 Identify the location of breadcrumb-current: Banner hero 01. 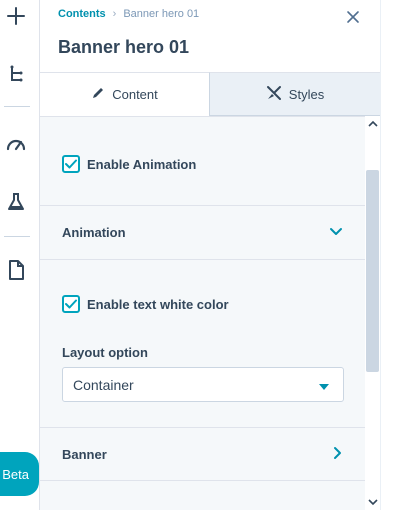
(161, 14).